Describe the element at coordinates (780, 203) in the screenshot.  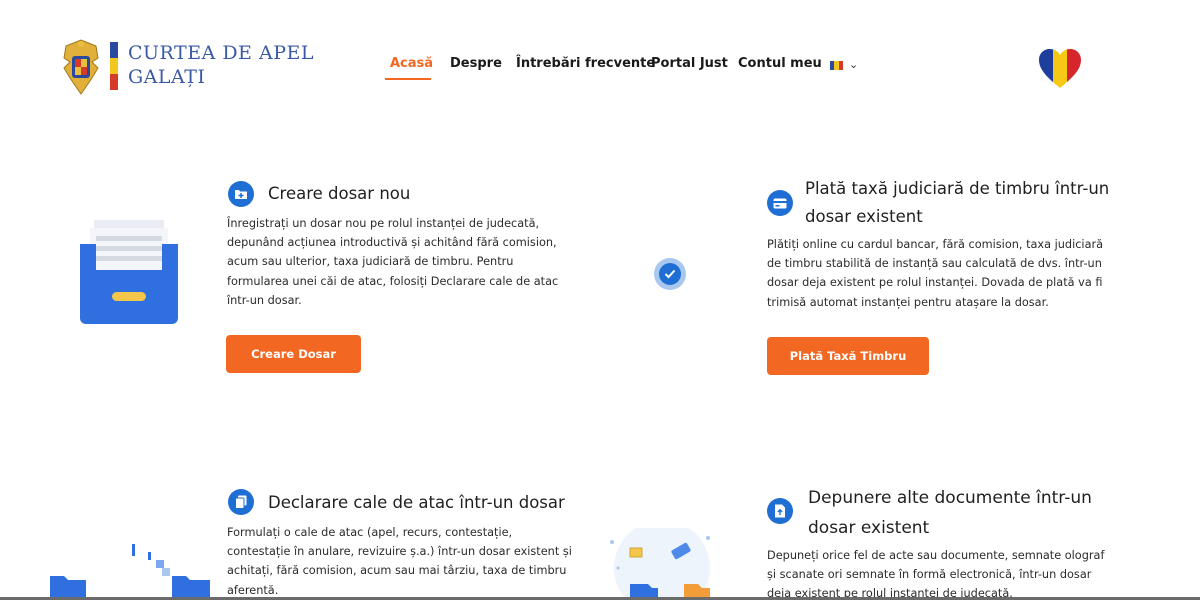
I see `card-icon` at that location.